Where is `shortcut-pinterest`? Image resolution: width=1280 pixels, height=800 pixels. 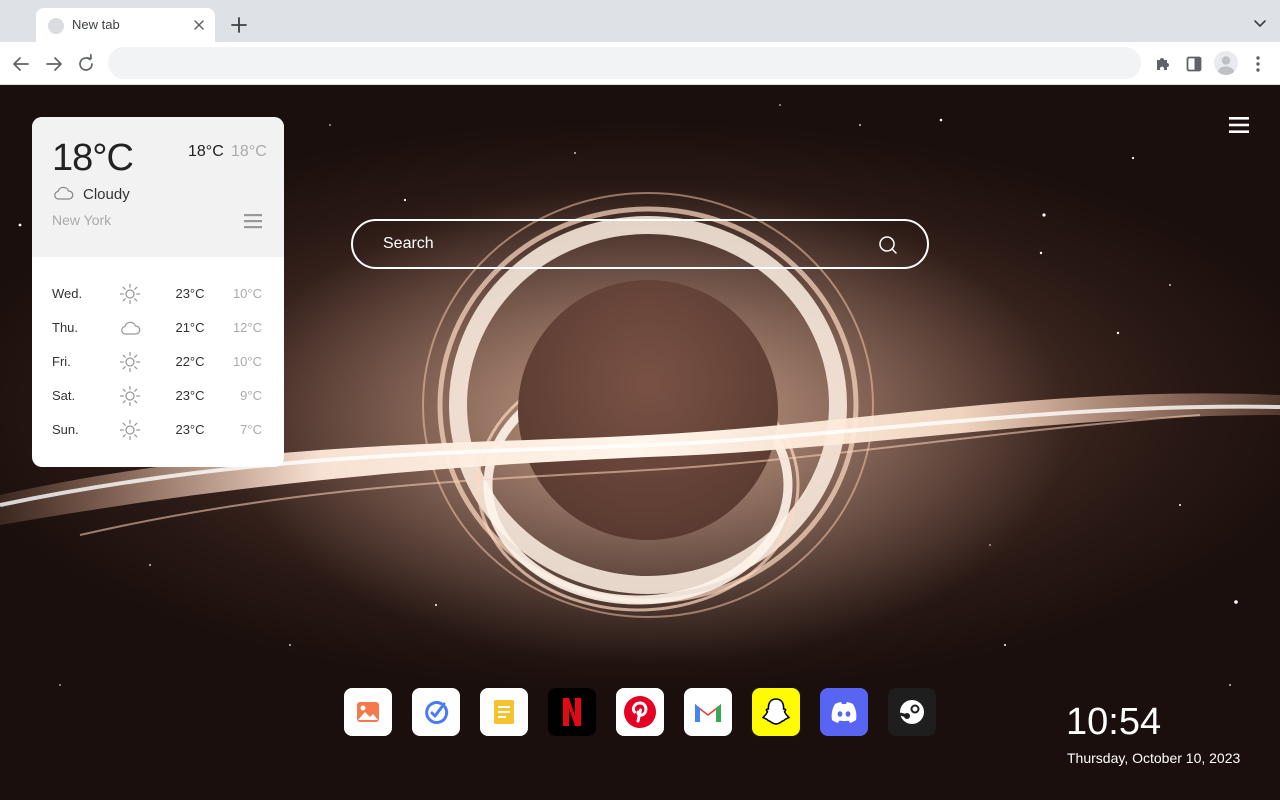
shortcut-pinterest is located at coordinates (640, 712).